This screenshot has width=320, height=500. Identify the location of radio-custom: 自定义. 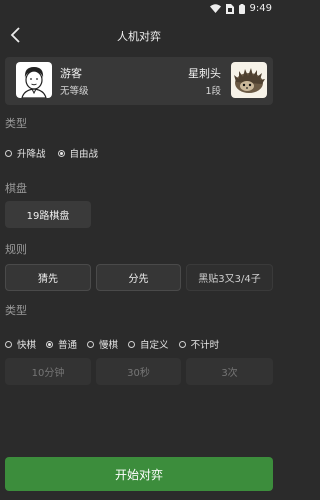
(148, 344).